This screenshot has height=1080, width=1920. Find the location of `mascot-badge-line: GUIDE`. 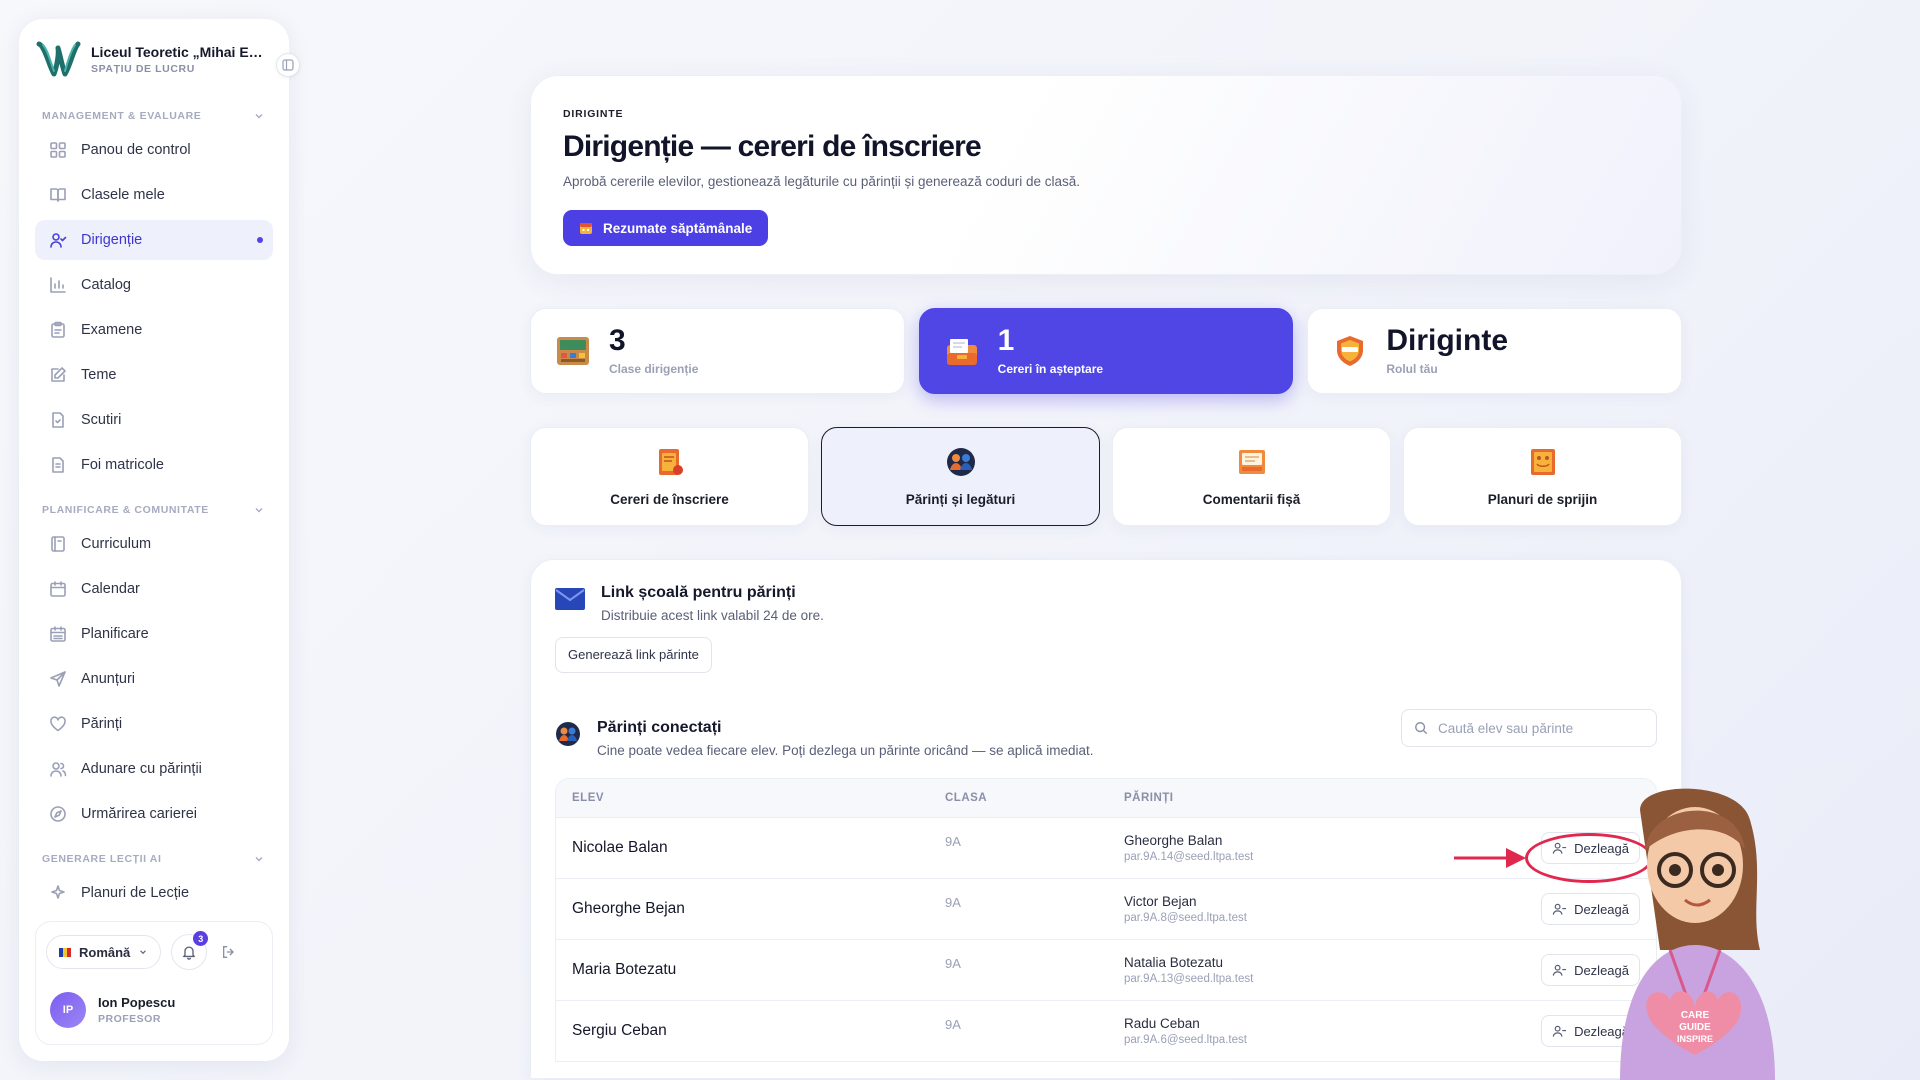

mascot-badge-line: GUIDE is located at coordinates (1695, 1027).